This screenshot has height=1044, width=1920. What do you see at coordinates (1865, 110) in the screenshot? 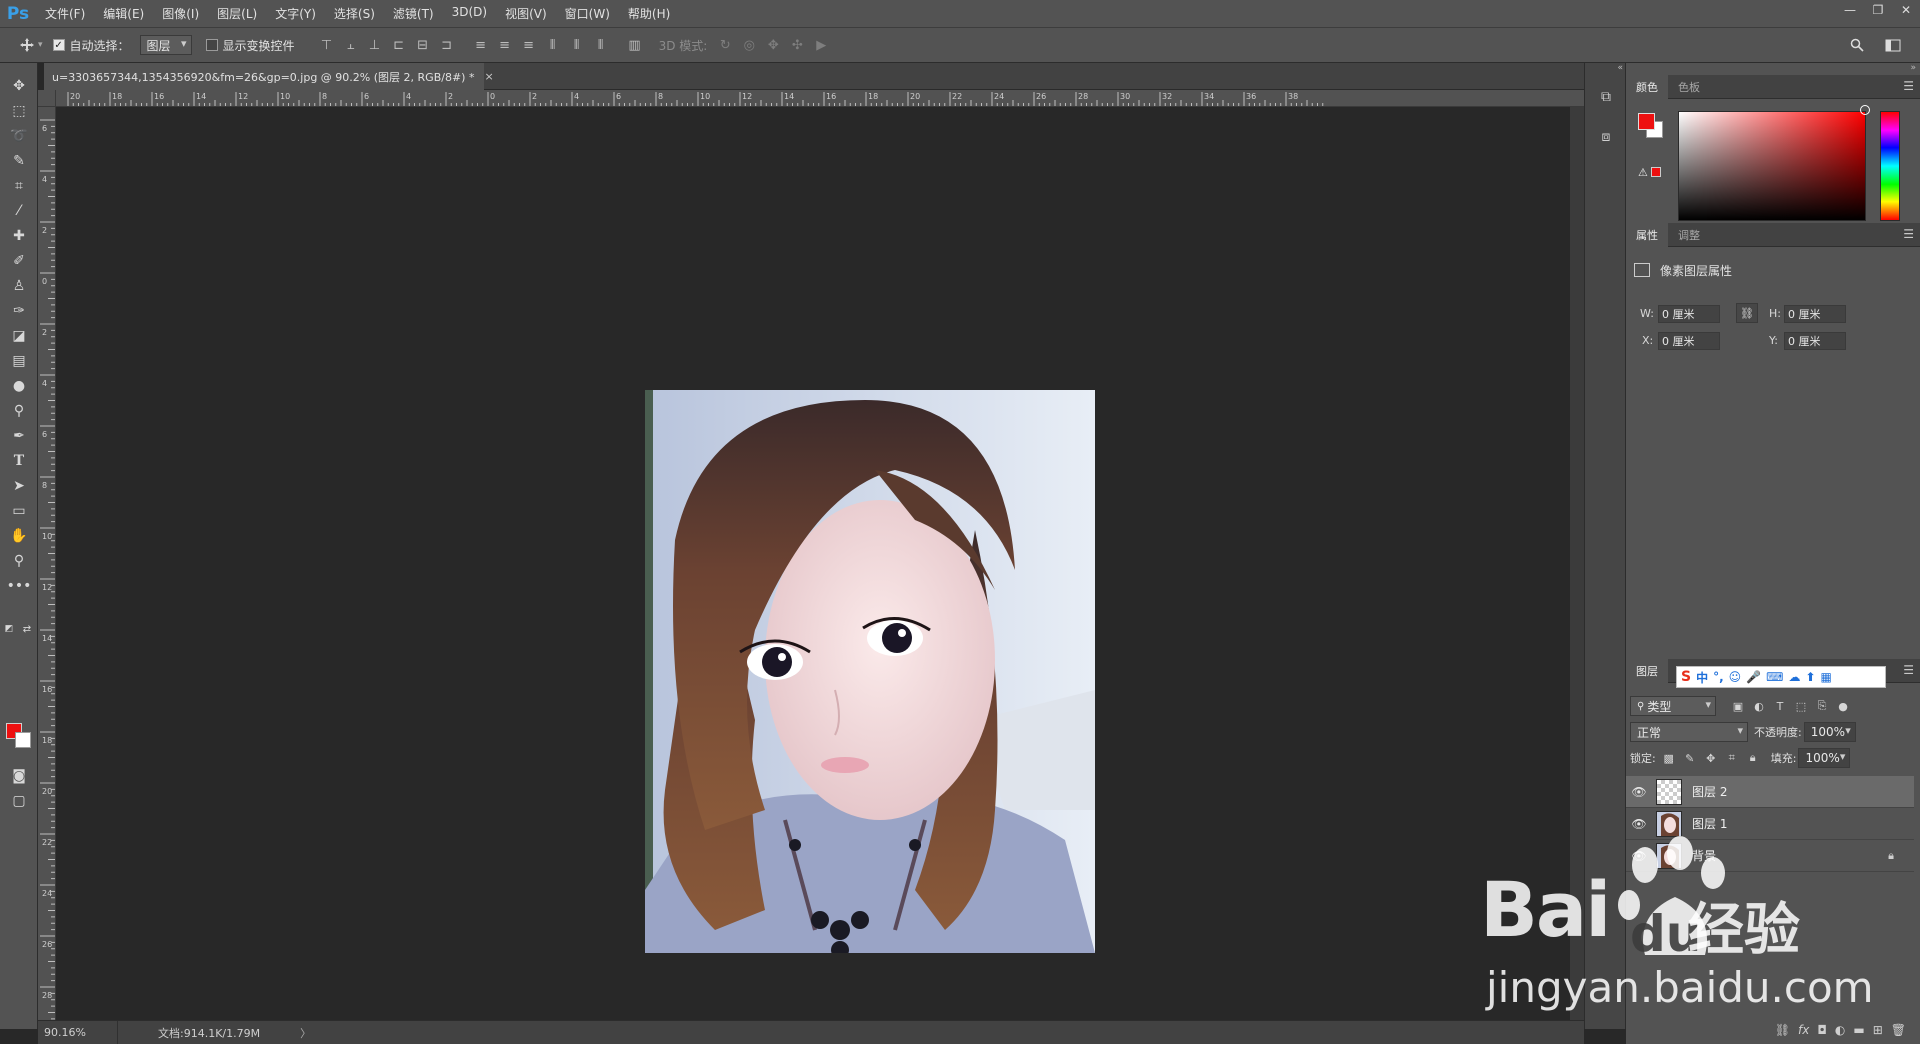
I see `color-picker-cursor` at bounding box center [1865, 110].